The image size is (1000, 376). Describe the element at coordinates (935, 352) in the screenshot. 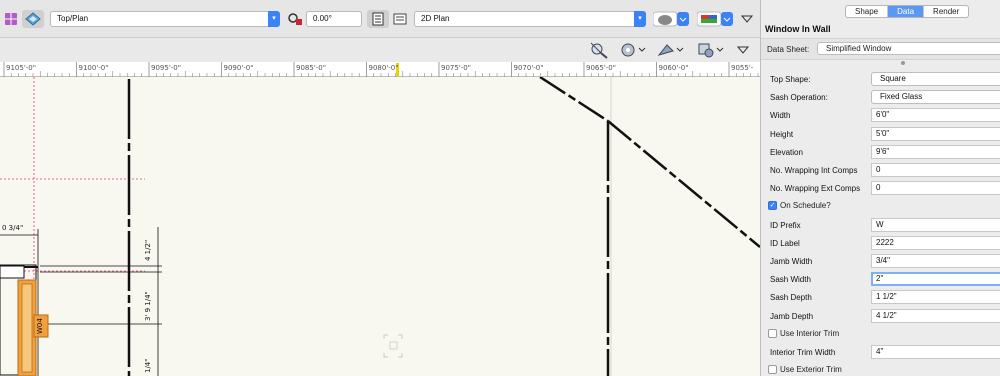

I see `interior-trim-width-field: 4"` at that location.